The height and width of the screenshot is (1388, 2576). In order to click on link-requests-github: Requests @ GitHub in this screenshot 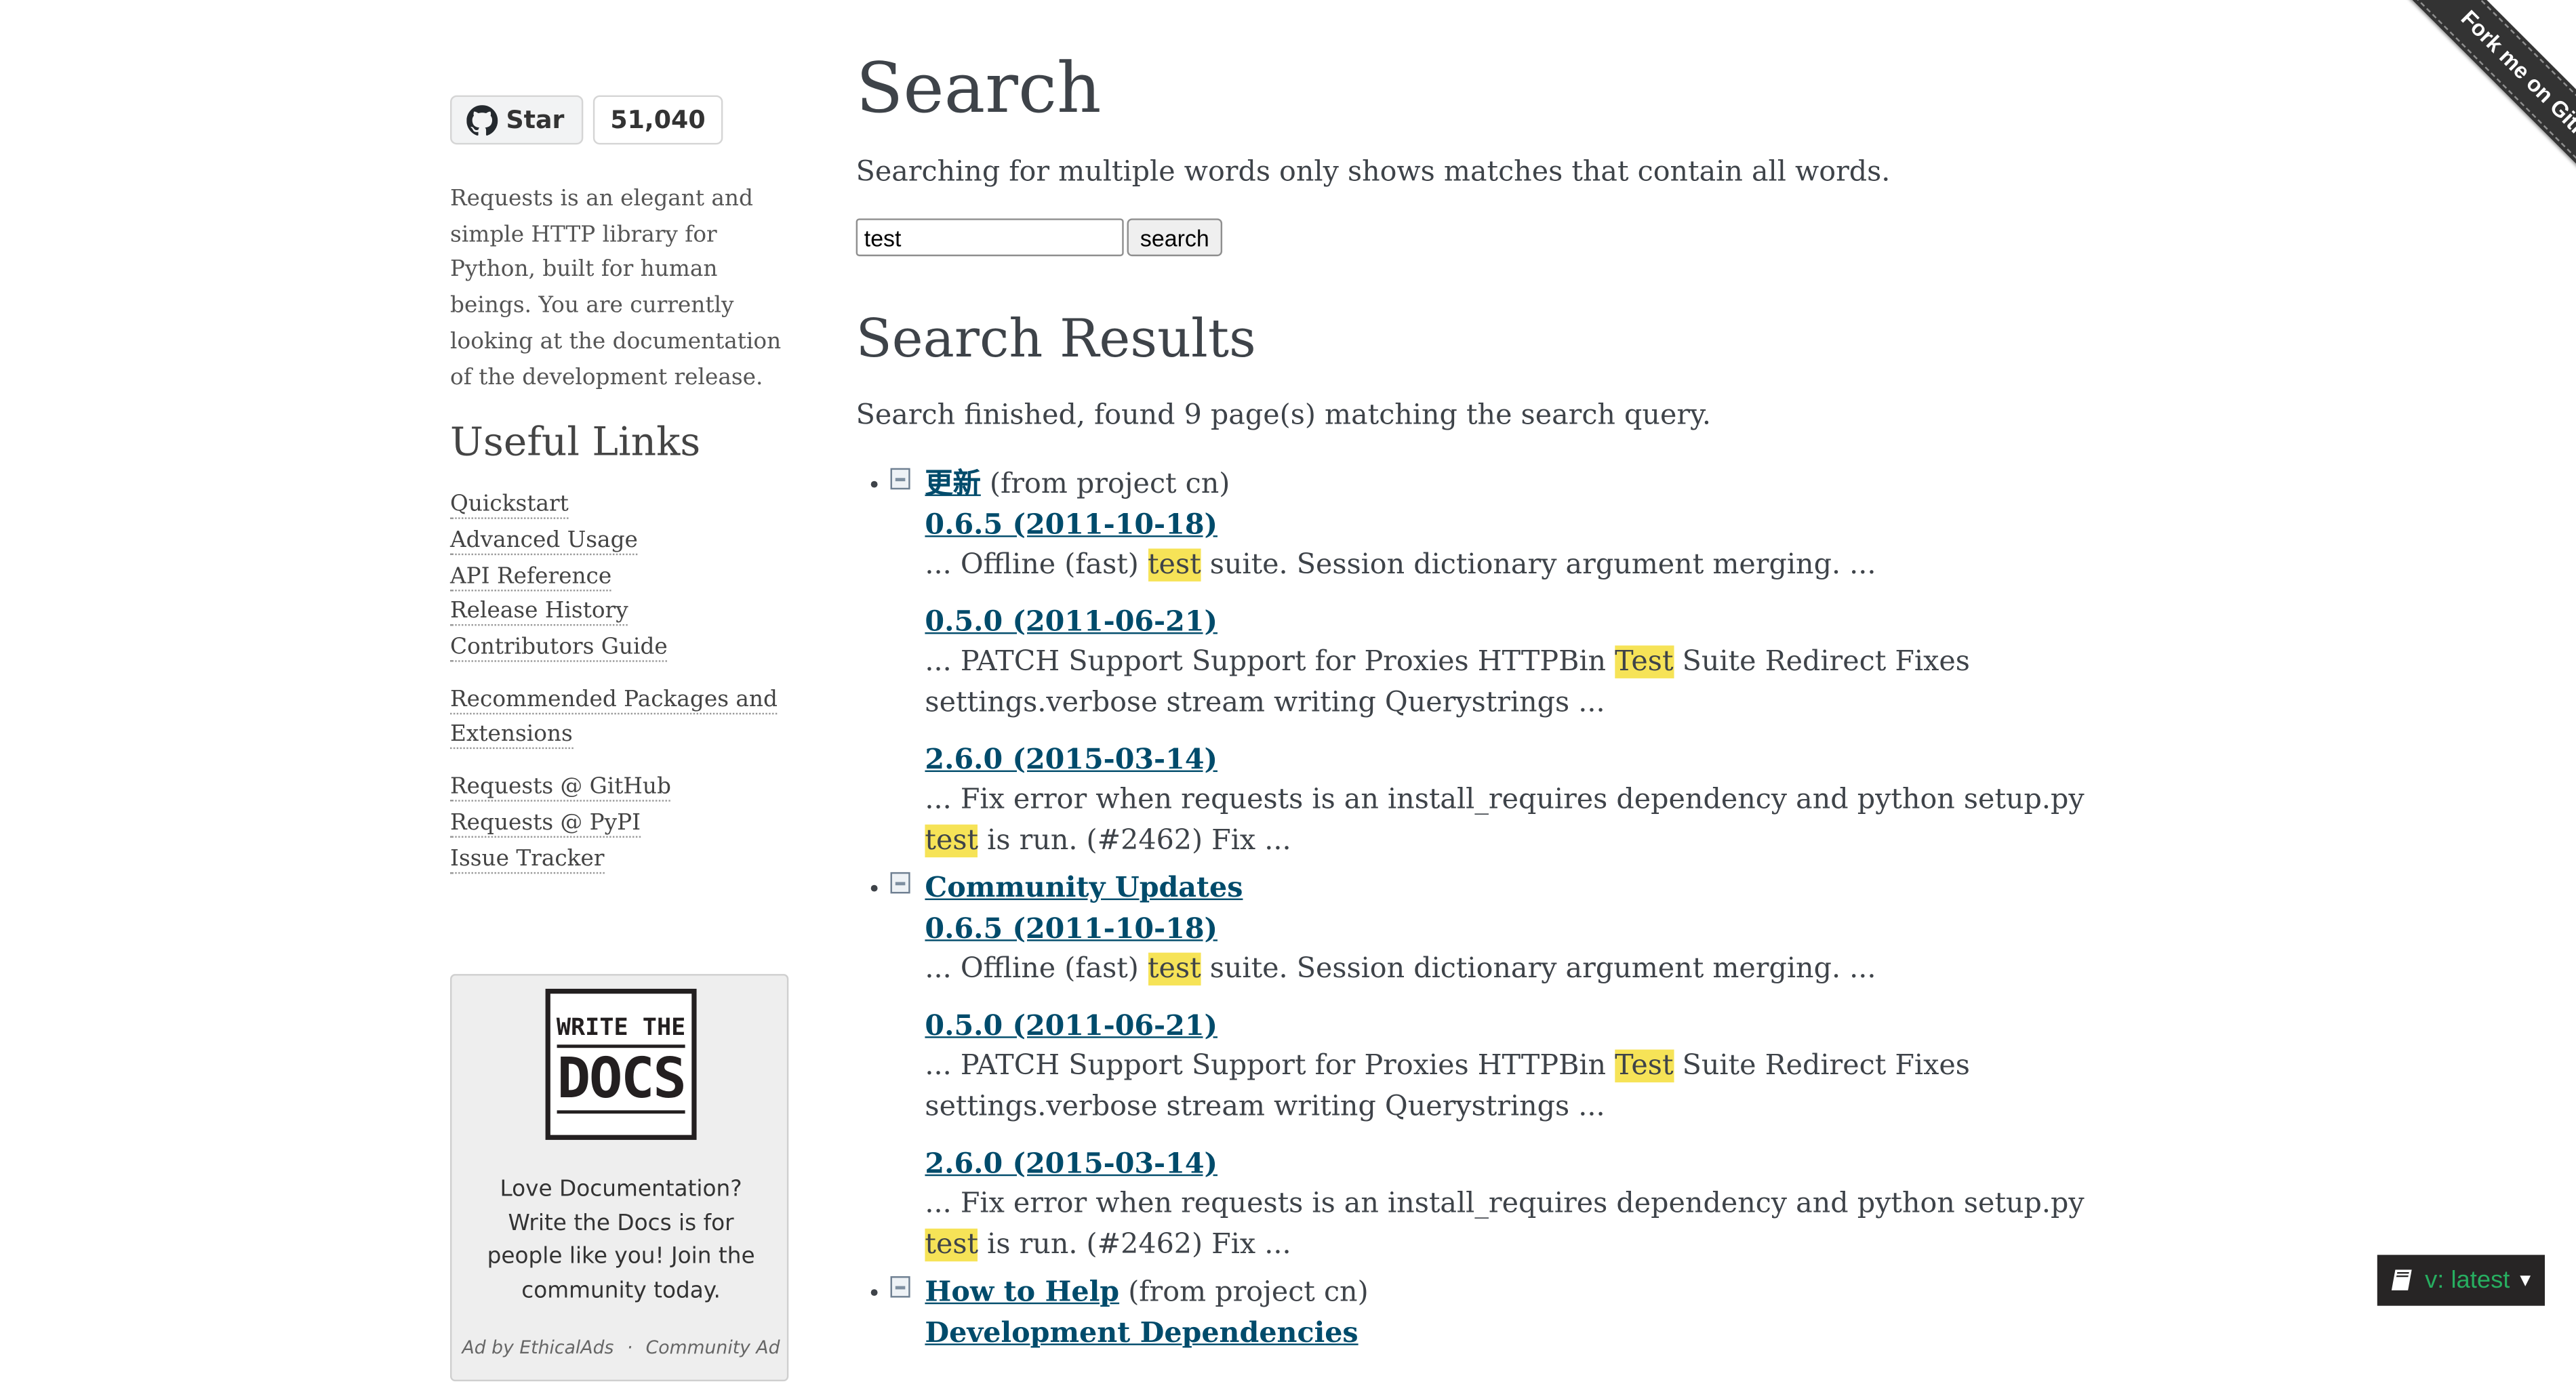, I will do `click(560, 787)`.